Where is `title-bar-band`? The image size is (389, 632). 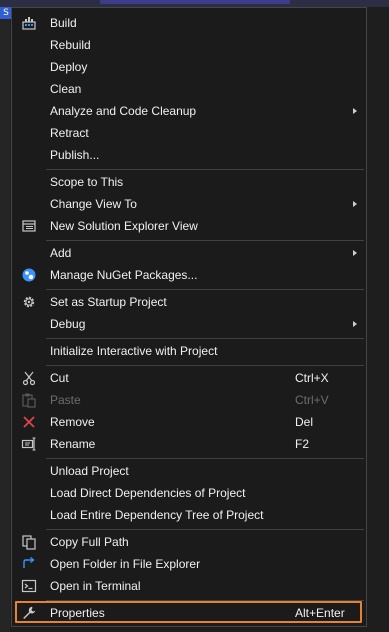
title-bar-band is located at coordinates (195, 2).